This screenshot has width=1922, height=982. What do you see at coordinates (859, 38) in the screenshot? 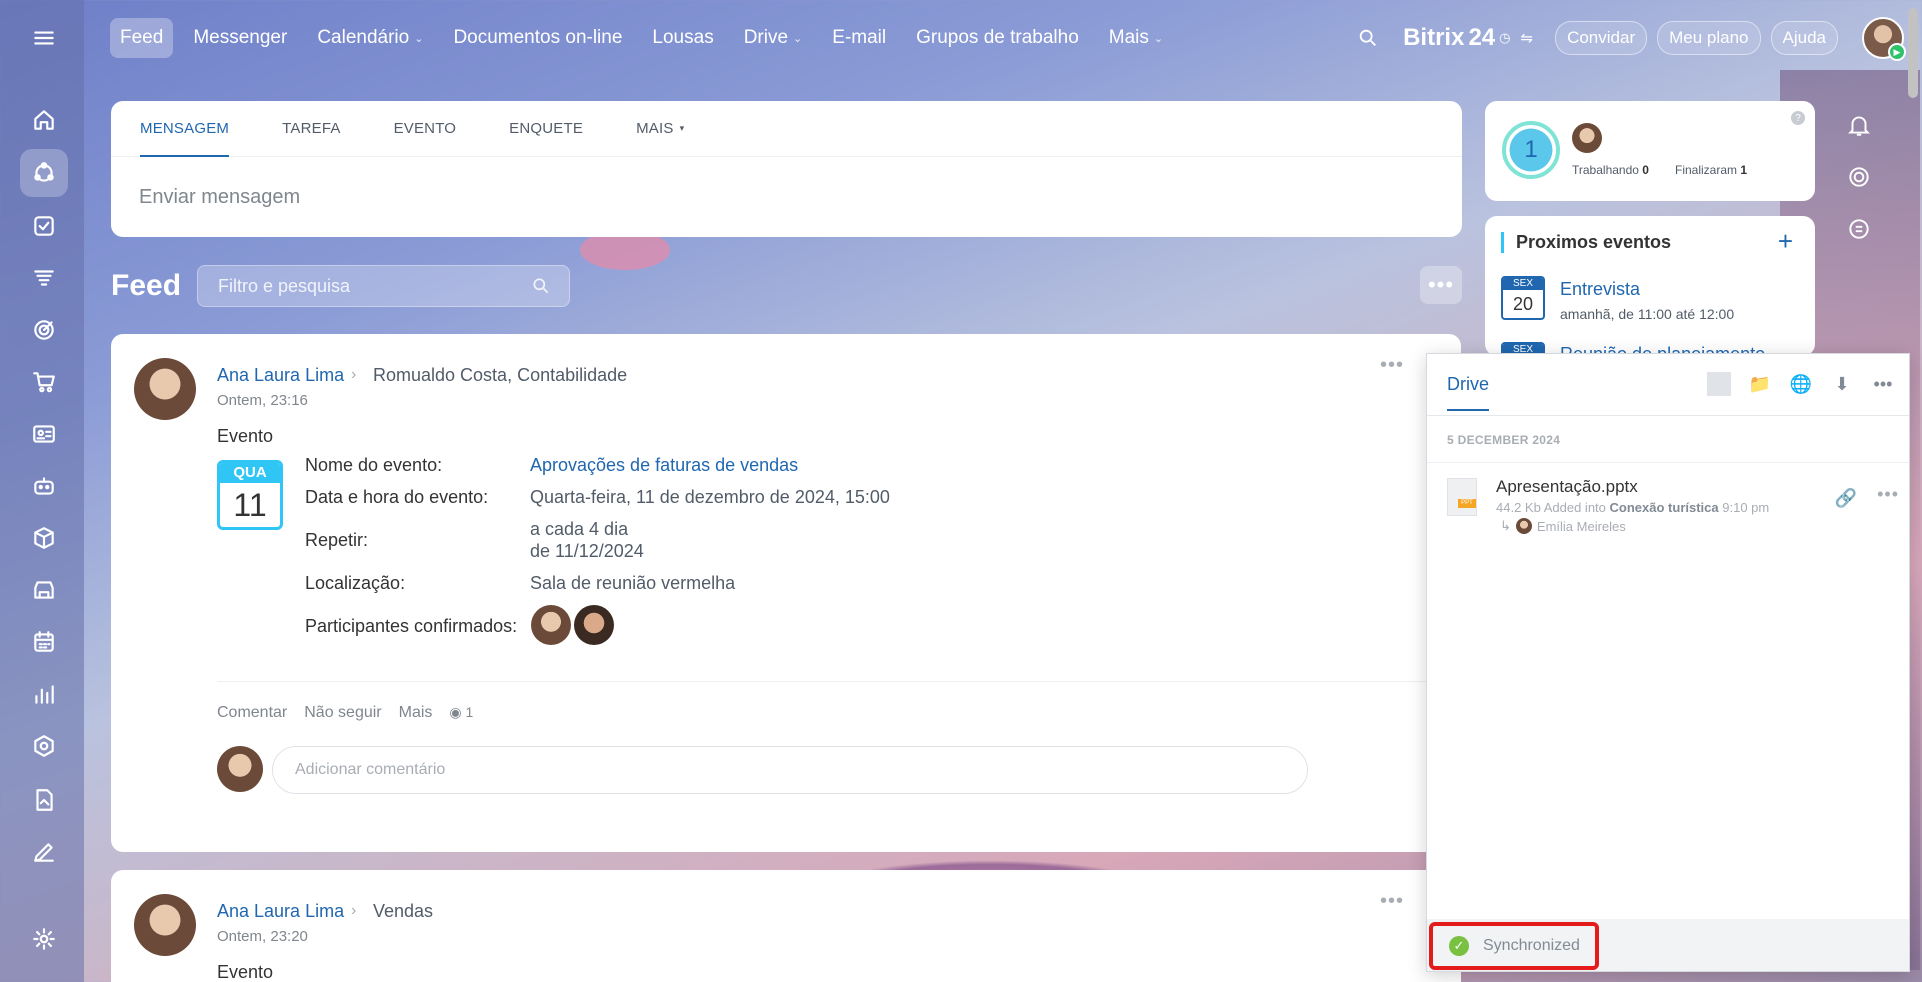
I see `nav-email: E-mail` at bounding box center [859, 38].